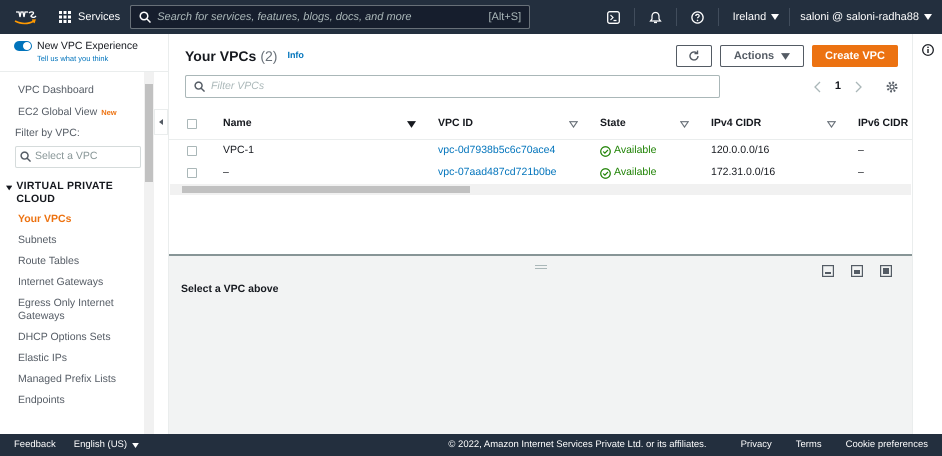  Describe the element at coordinates (48, 133) in the screenshot. I see `filter-label: Filter by VPC:` at that location.